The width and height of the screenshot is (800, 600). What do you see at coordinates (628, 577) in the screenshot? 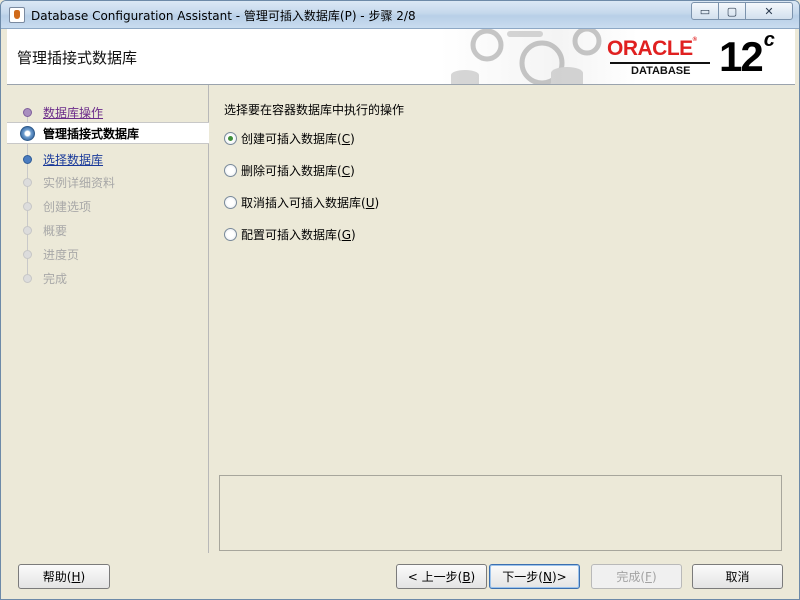
I see `finish-button-label: 完成` at bounding box center [628, 577].